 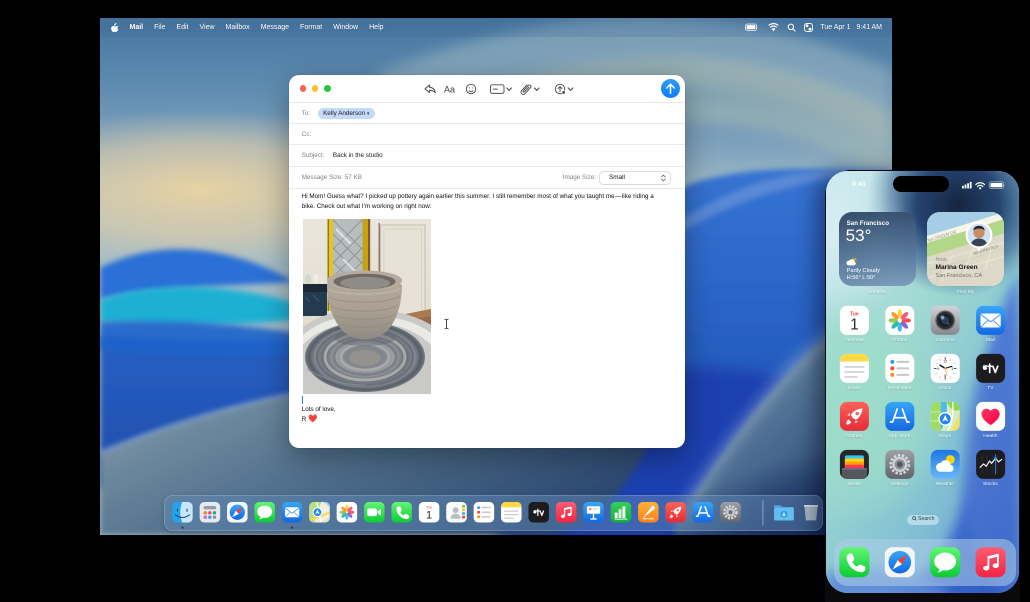 What do you see at coordinates (938, 369) in the screenshot?
I see `svg-text: 9` at bounding box center [938, 369].